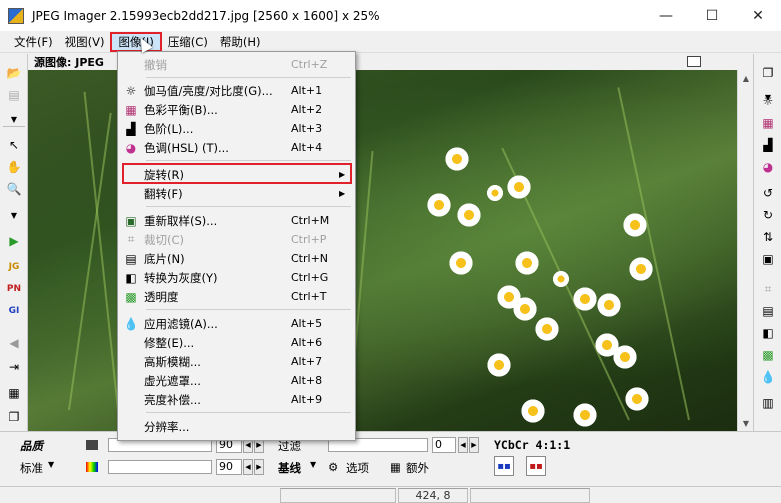  What do you see at coordinates (768, 193) in the screenshot?
I see `rotate-left-icon: ↺` at bounding box center [768, 193].